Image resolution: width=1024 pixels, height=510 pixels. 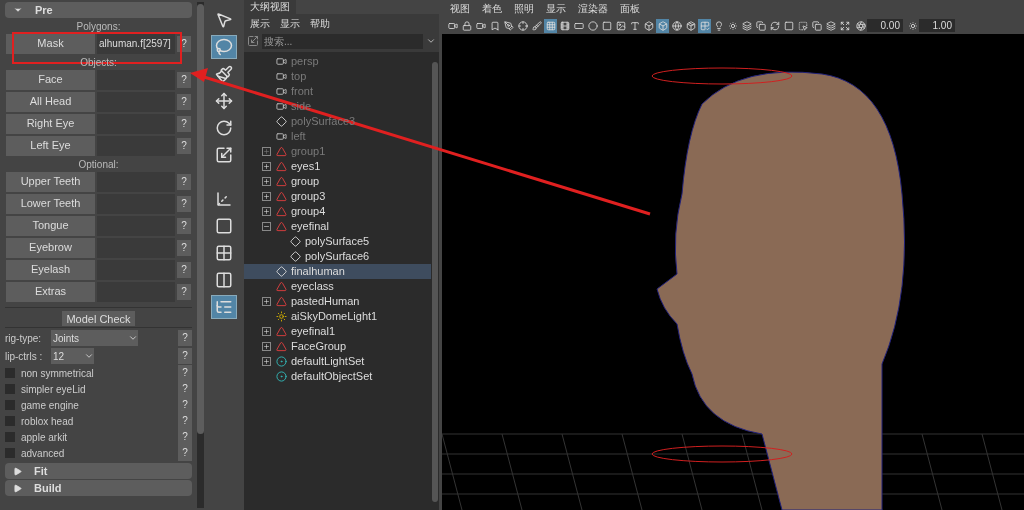 I want to click on outliner-item: persp, so click(x=337, y=61).